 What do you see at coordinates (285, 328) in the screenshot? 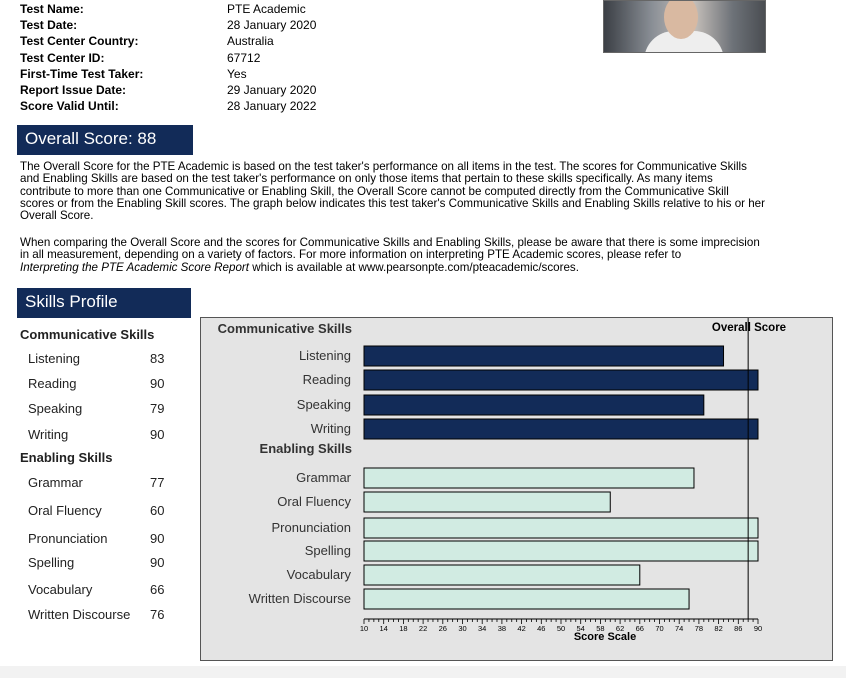
I see `chart-group-heading: Communicative Skills` at bounding box center [285, 328].